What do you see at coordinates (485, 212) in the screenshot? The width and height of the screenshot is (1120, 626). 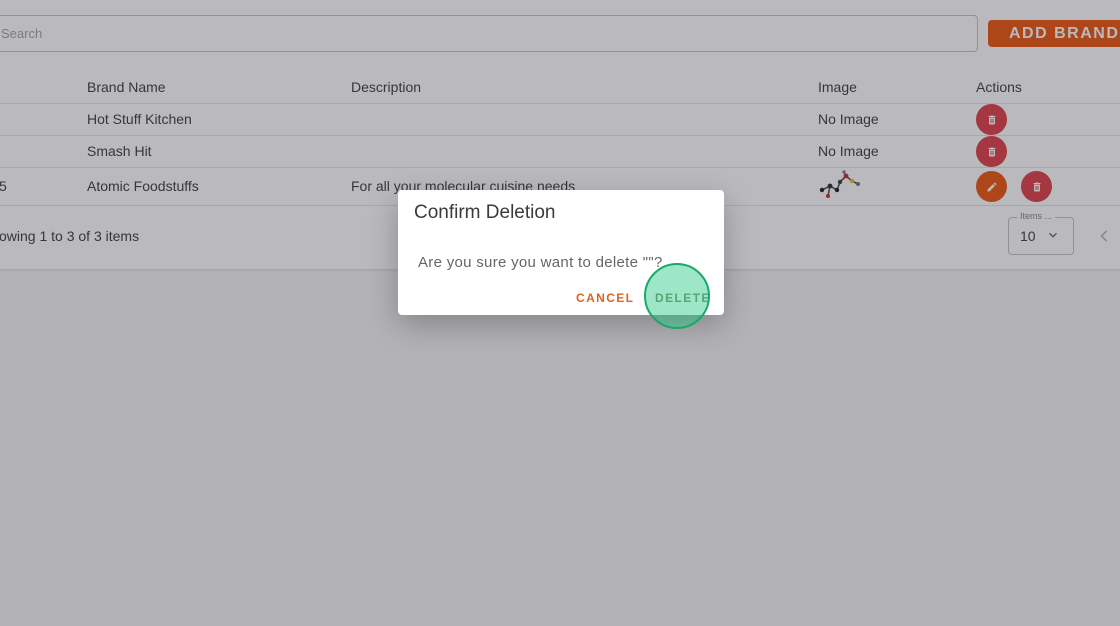 I see `dialog-title: Confirm Deletion` at bounding box center [485, 212].